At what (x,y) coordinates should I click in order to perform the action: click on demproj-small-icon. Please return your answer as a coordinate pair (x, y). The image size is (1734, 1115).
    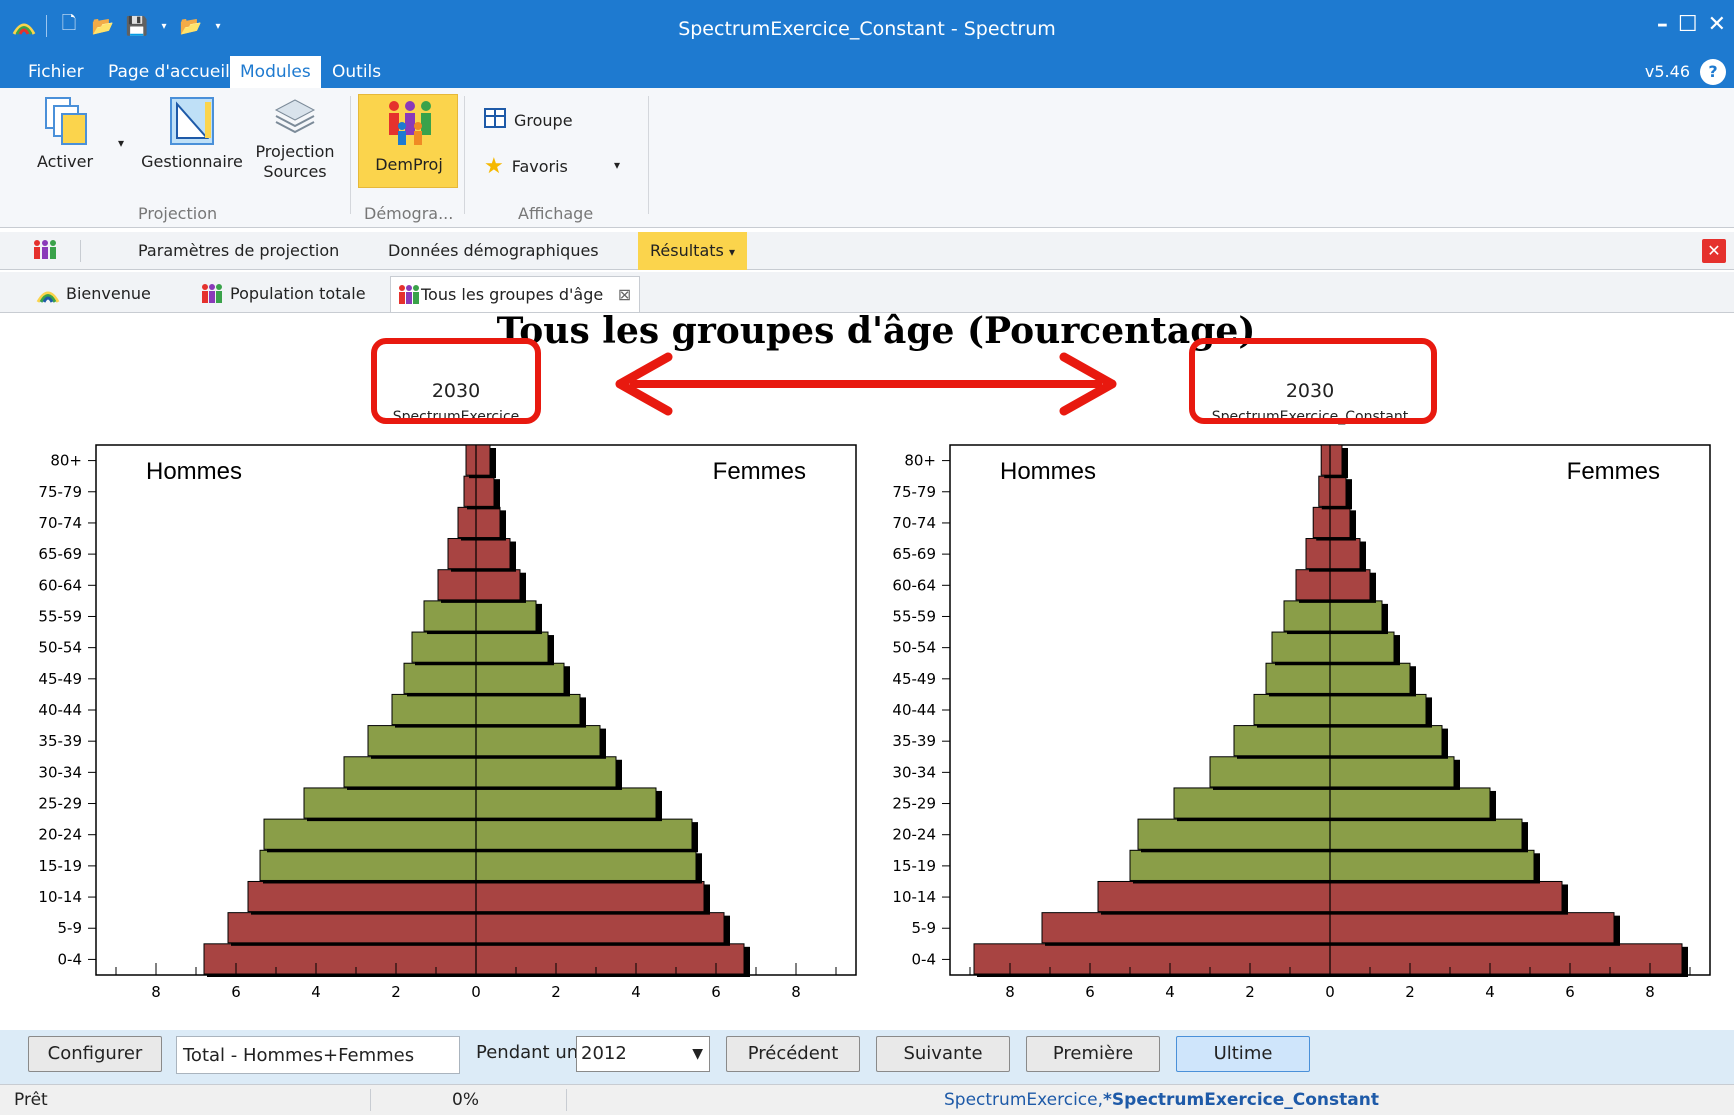
    Looking at the image, I should click on (45, 252).